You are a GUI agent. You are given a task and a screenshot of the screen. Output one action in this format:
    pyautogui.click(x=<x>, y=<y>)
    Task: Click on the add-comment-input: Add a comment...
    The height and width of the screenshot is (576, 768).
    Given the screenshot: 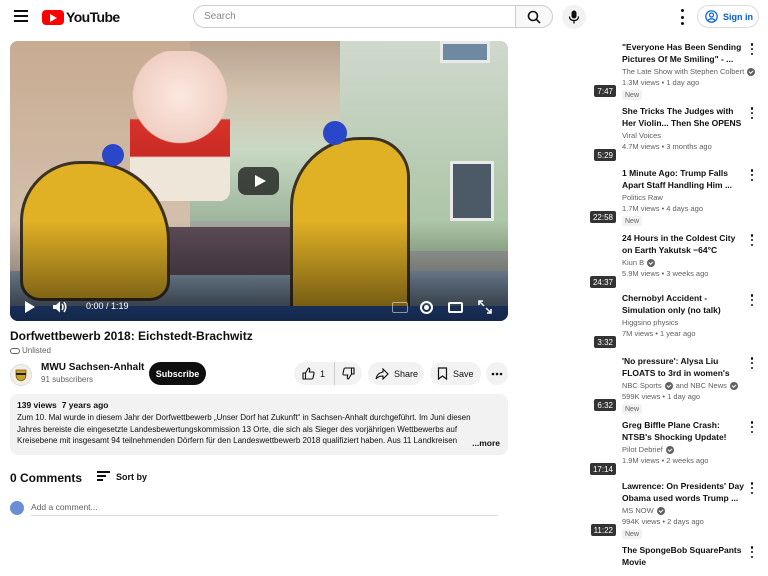 What is the action you would take?
    pyautogui.click(x=264, y=509)
    